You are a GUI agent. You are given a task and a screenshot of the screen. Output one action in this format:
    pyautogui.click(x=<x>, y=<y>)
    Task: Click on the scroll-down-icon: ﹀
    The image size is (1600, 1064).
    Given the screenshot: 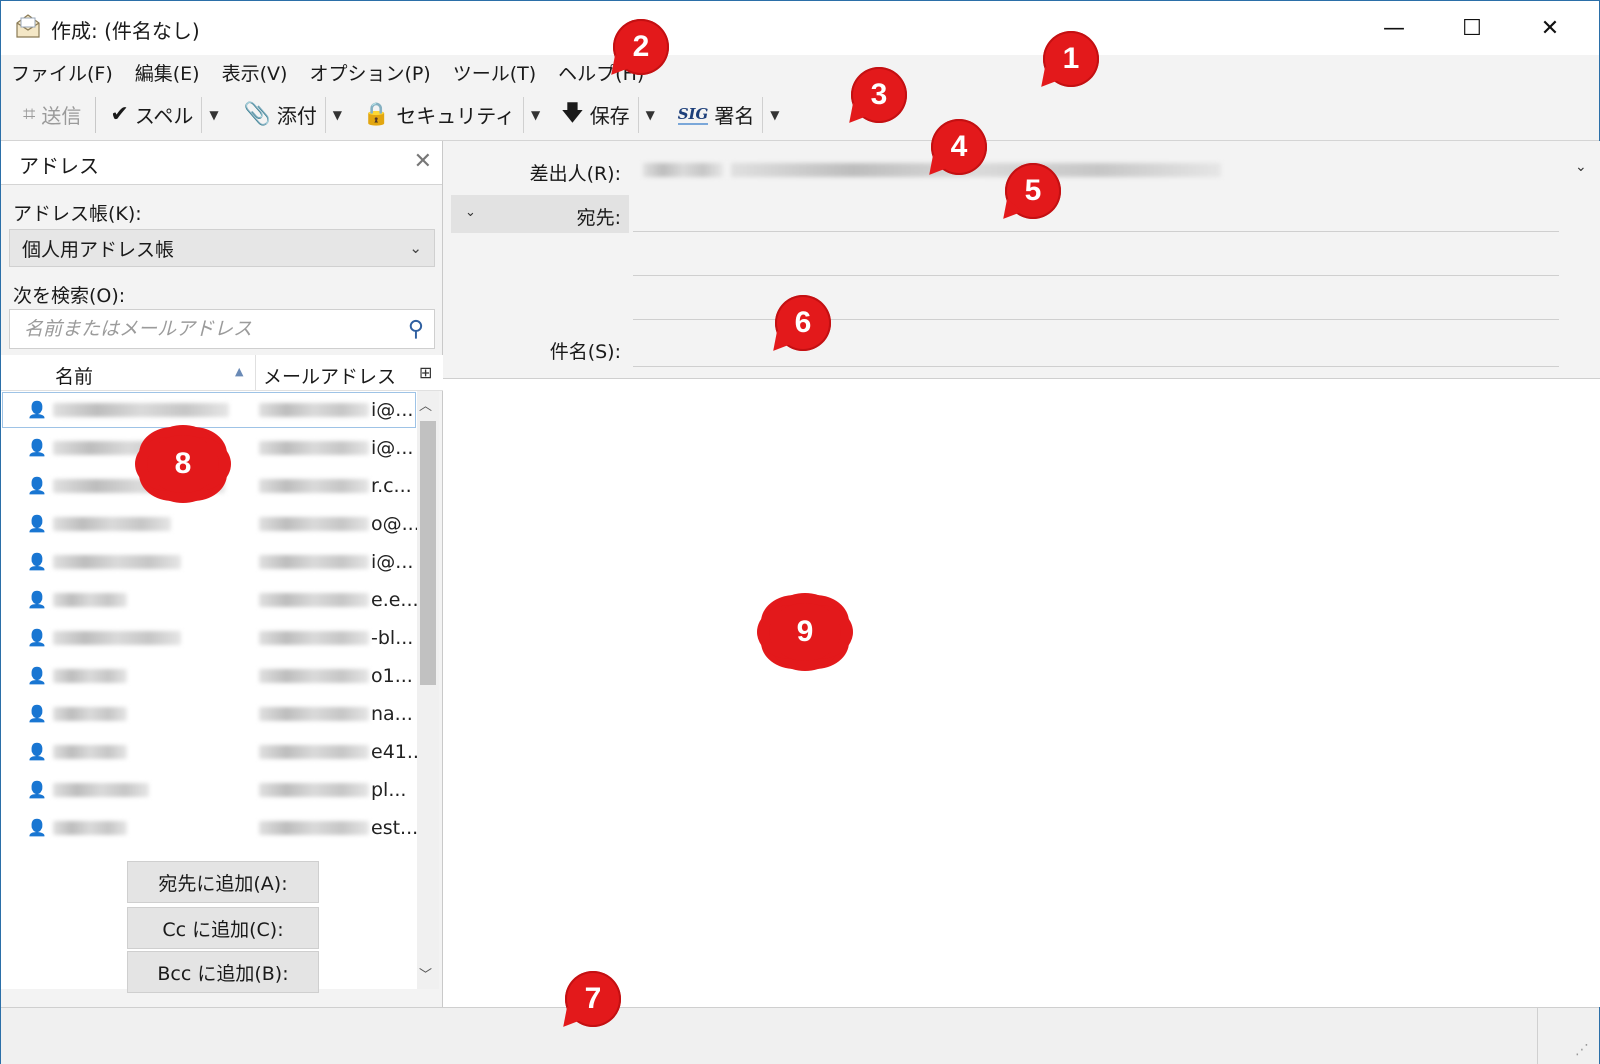 What is the action you would take?
    pyautogui.click(x=425, y=973)
    